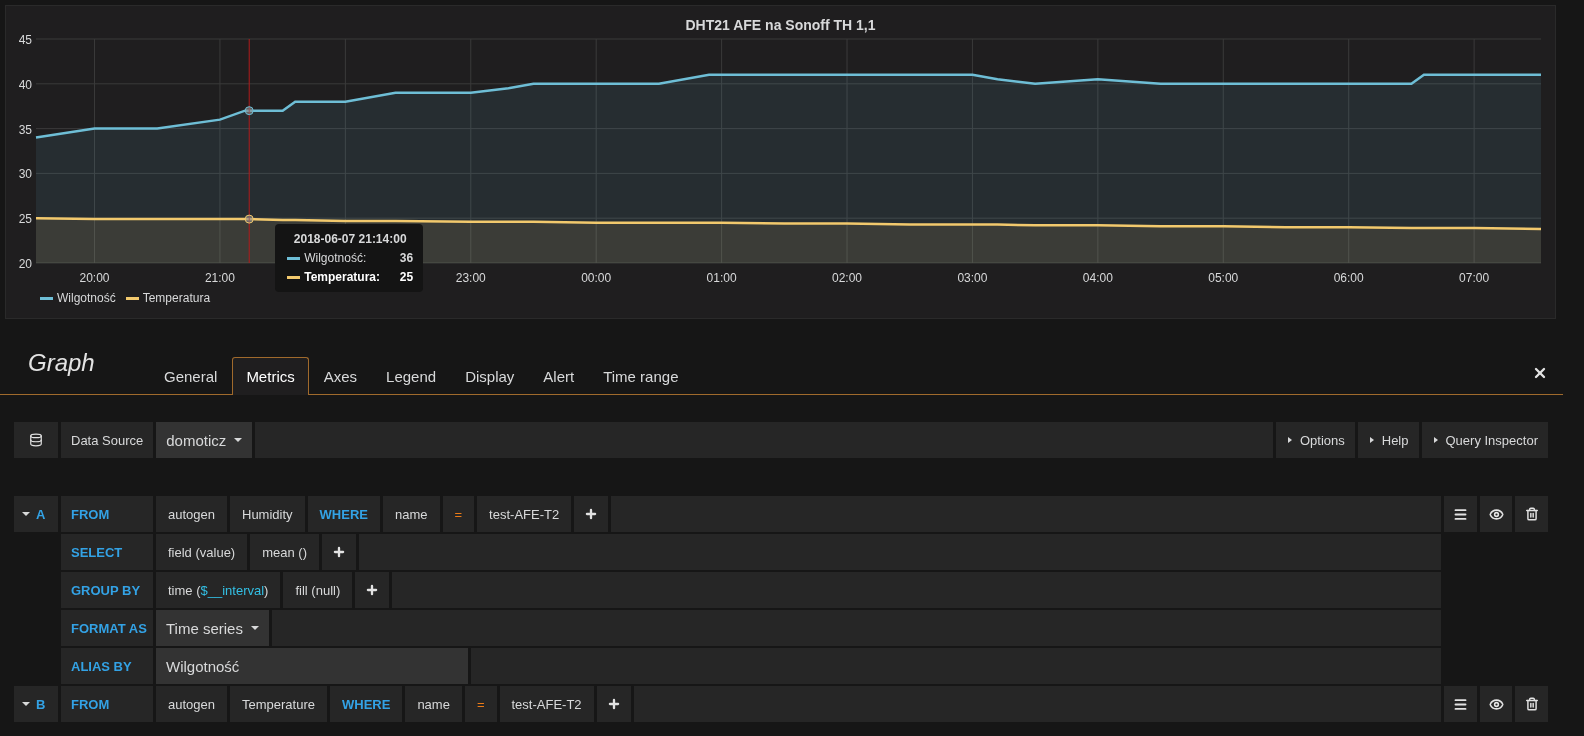 The width and height of the screenshot is (1584, 736). Describe the element at coordinates (218, 590) in the screenshot. I see `group-by-segment: time ($__interval)` at that location.